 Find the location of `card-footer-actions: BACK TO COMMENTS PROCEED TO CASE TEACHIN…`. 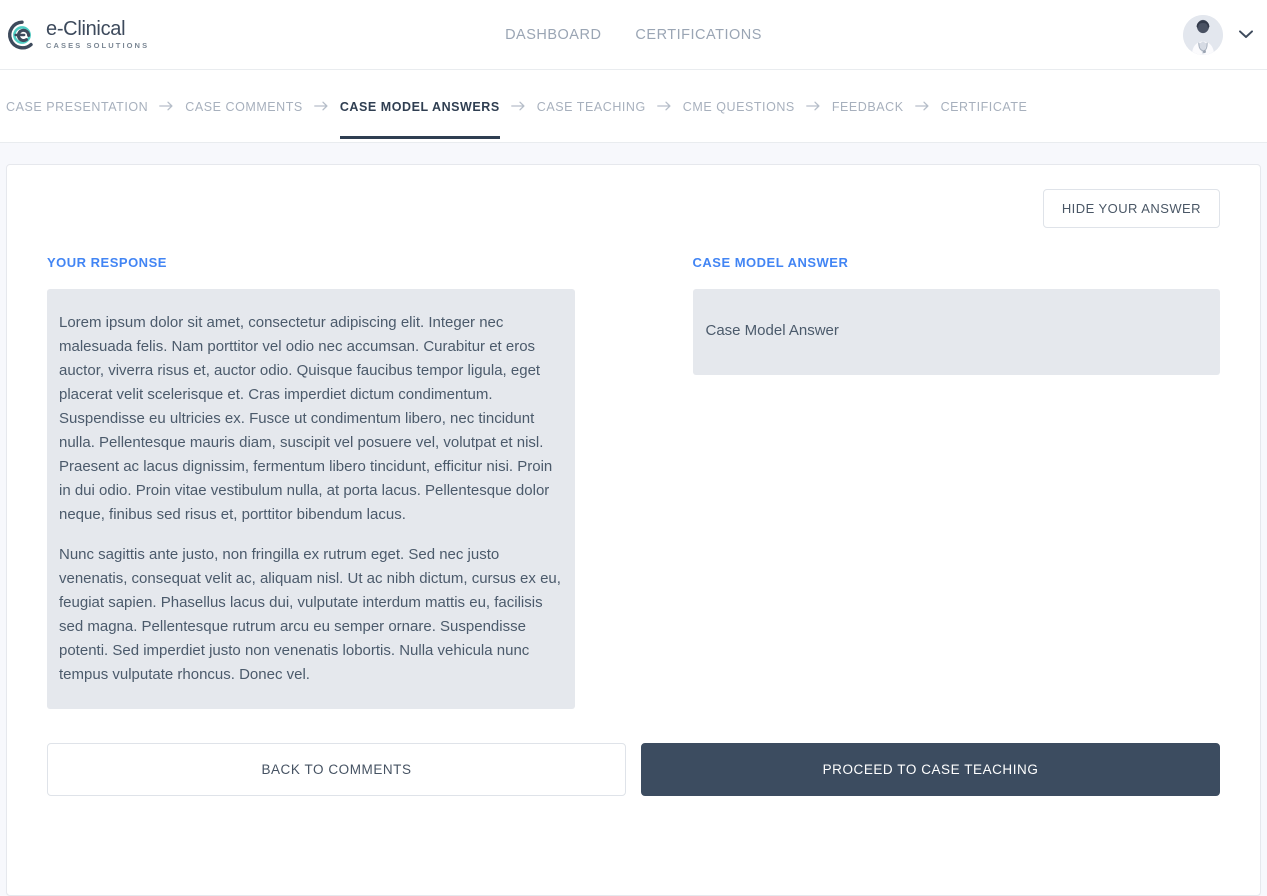

card-footer-actions: BACK TO COMMENTS PROCEED TO CASE TEACHIN… is located at coordinates (633, 769).